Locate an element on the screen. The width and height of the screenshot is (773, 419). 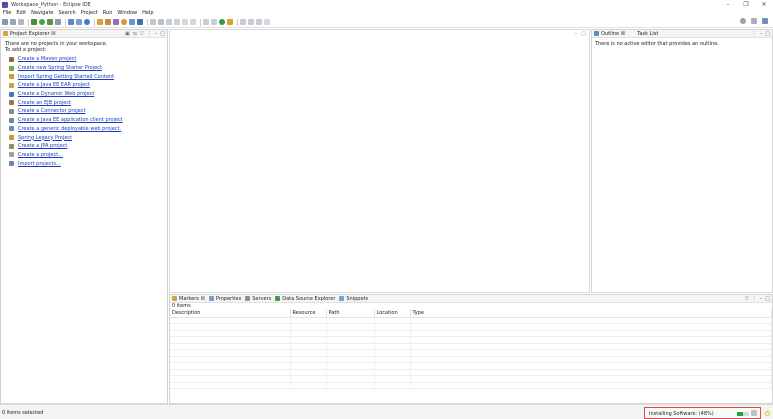
save-icon is located at coordinates (13, 22).